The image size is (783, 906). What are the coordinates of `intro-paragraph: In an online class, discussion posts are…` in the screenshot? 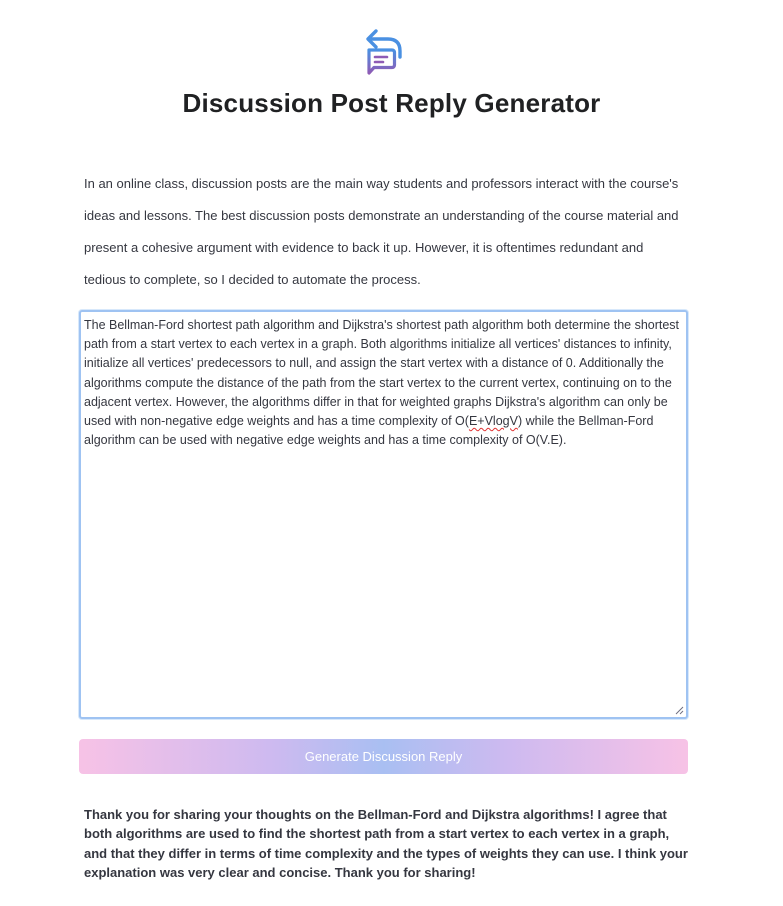 It's located at (381, 231).